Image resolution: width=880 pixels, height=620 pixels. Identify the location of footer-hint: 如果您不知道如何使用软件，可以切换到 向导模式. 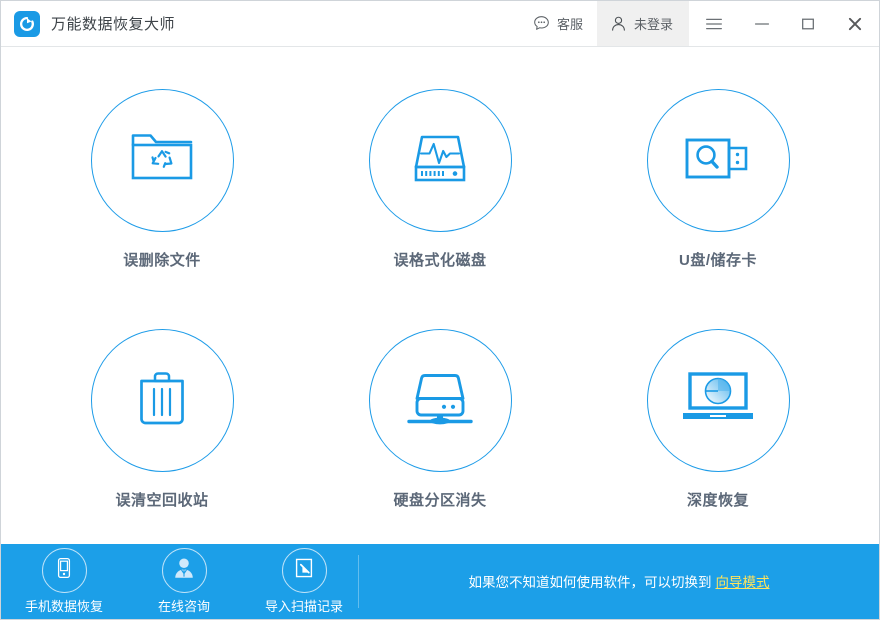
(619, 581).